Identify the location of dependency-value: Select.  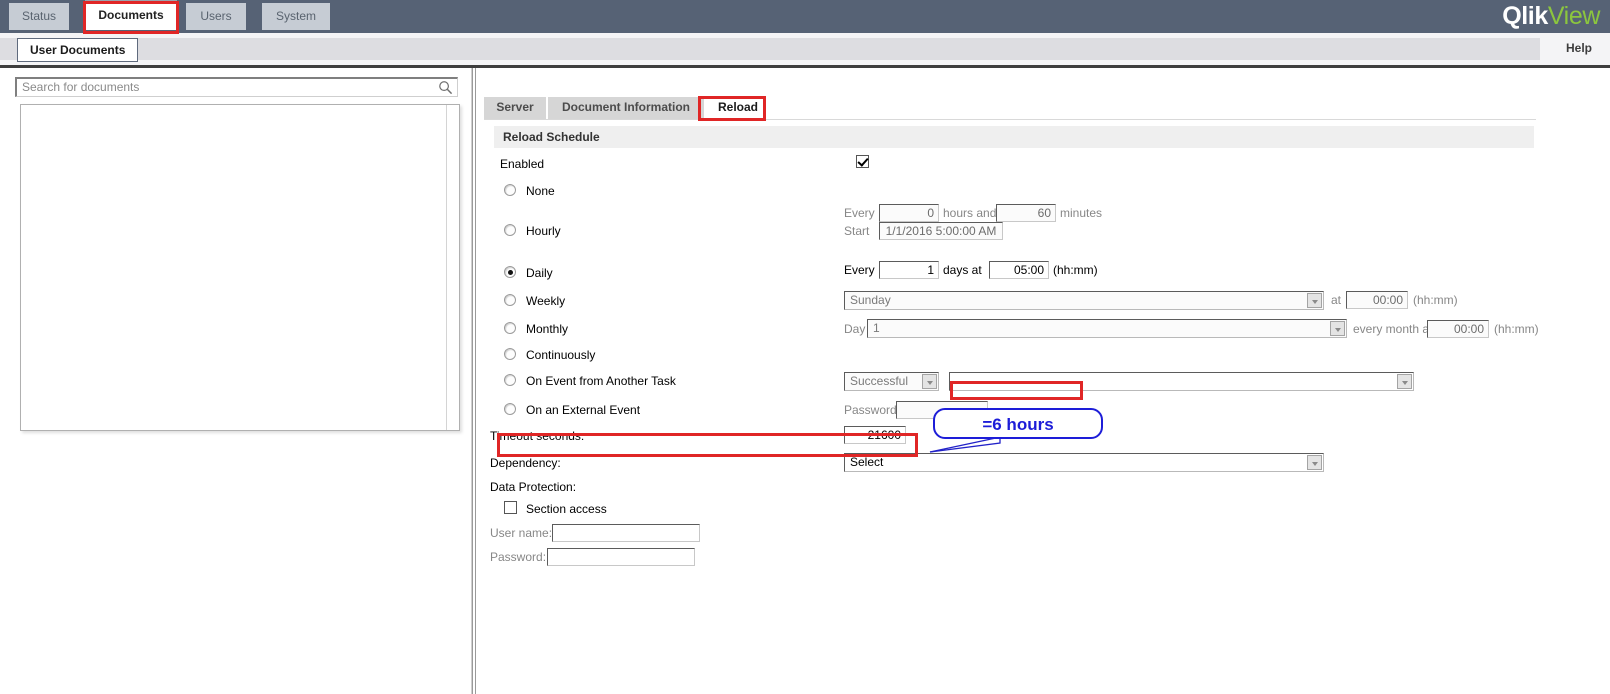
(867, 462).